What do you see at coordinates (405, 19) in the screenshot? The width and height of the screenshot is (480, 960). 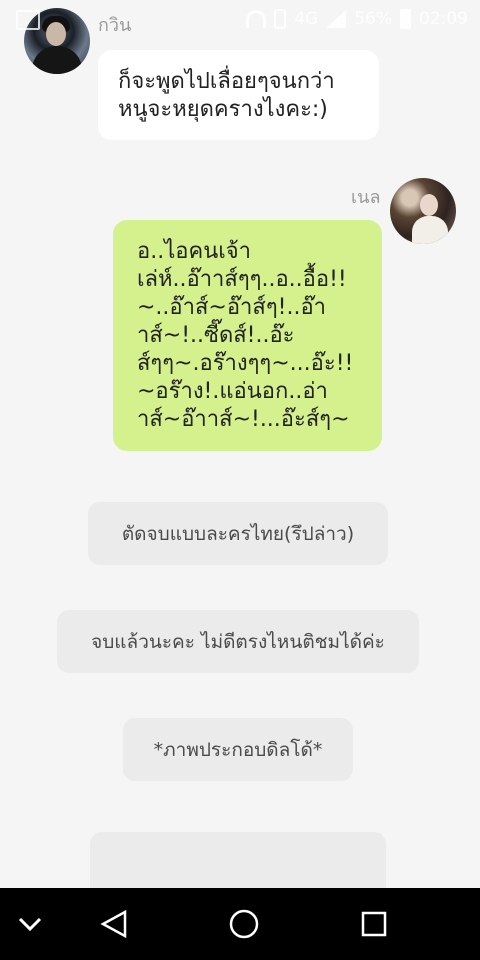 I see `battery-icon` at bounding box center [405, 19].